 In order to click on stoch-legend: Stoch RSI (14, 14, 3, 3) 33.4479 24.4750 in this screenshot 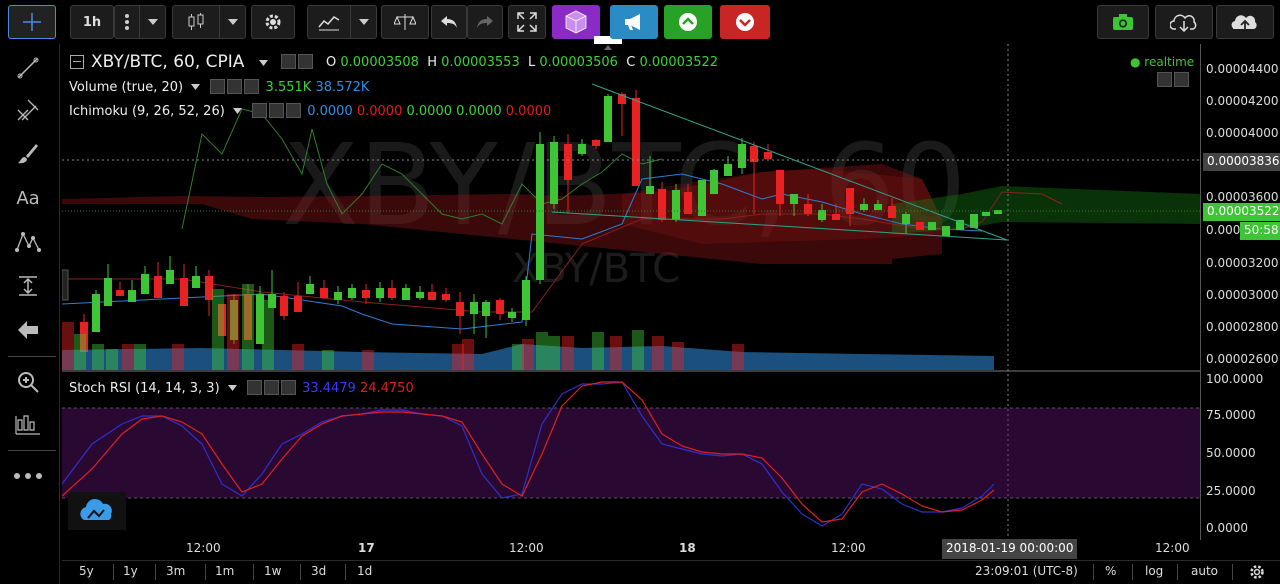, I will do `click(241, 388)`.